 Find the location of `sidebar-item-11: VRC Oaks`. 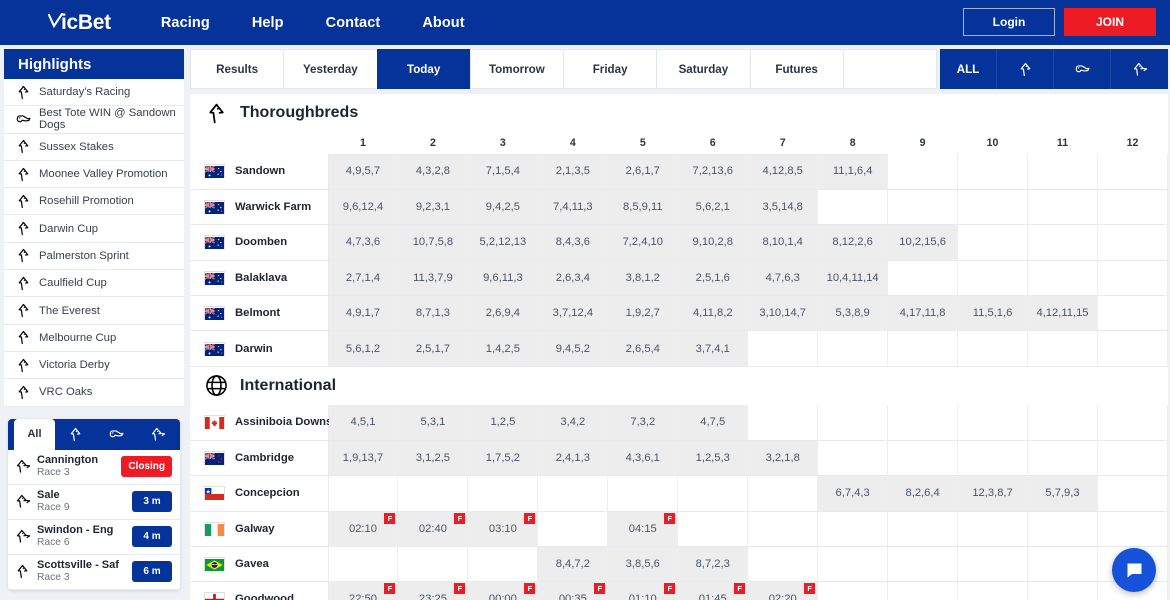

sidebar-item-11: VRC Oaks is located at coordinates (94, 393).